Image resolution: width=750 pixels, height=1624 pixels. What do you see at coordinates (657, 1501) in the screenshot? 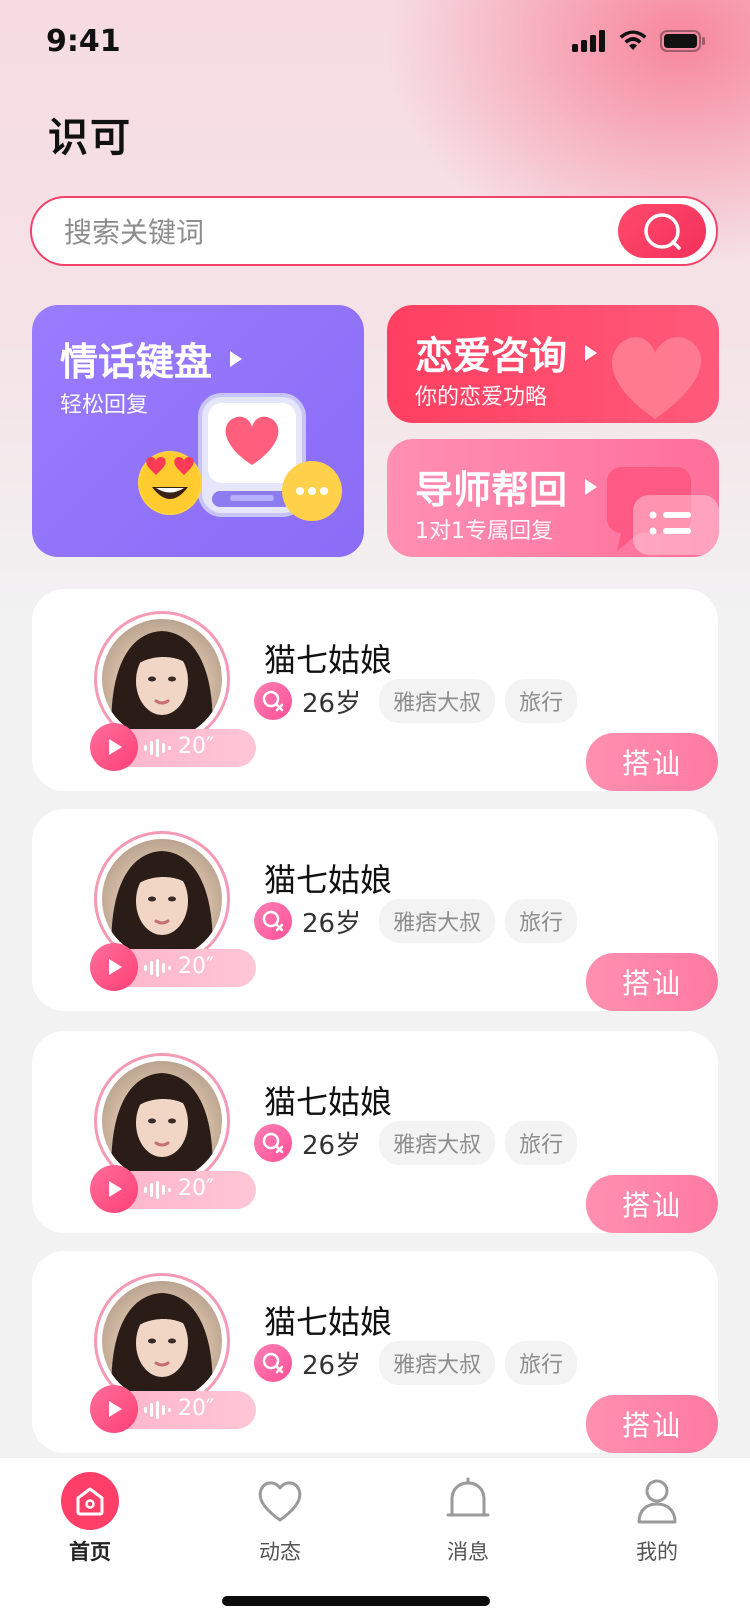
I see `user-icon` at bounding box center [657, 1501].